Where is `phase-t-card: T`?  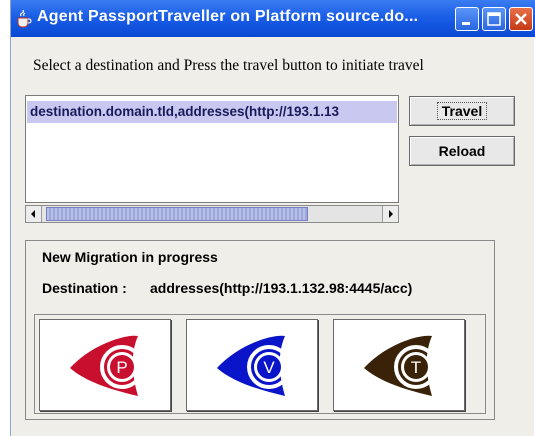
phase-t-card: T is located at coordinates (399, 365).